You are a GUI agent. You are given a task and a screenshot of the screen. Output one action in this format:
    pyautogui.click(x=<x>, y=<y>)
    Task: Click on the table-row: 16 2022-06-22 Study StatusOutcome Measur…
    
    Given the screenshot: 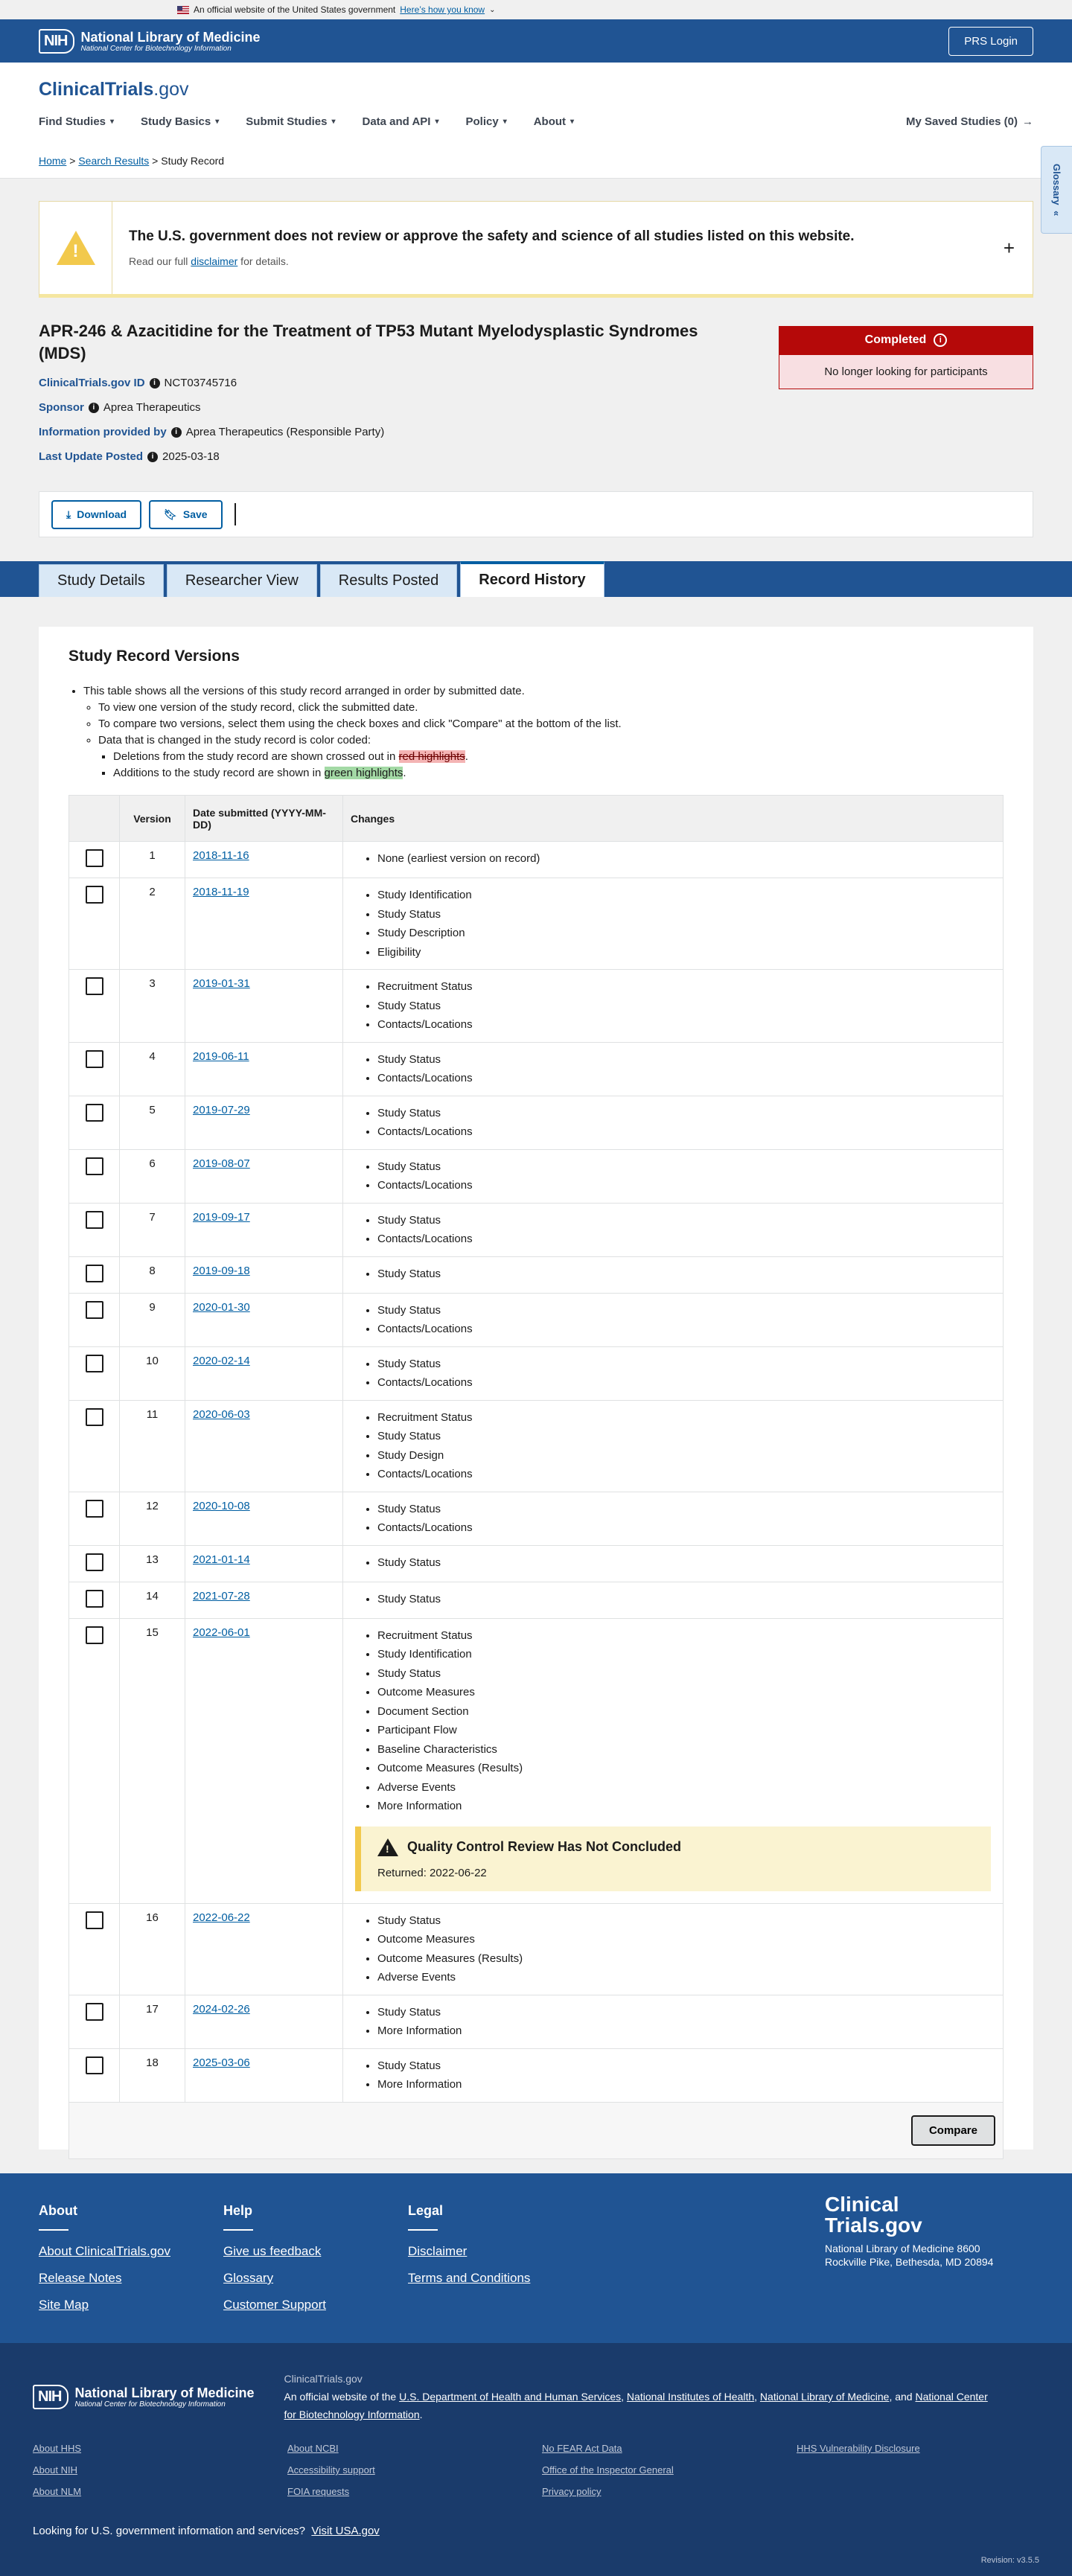 What is the action you would take?
    pyautogui.click(x=536, y=1948)
    